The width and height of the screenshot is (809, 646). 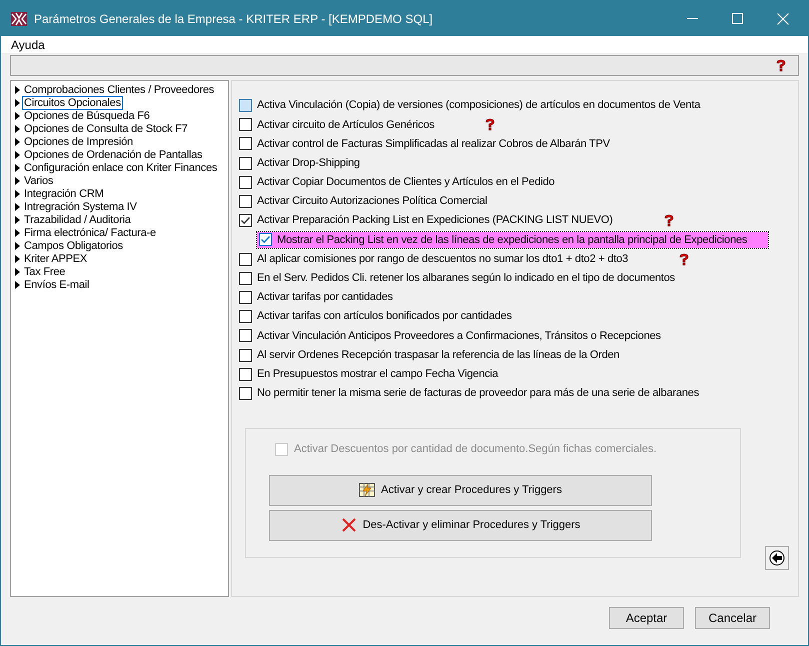 What do you see at coordinates (80, 206) in the screenshot?
I see `tree-item: Intregración Systema IV` at bounding box center [80, 206].